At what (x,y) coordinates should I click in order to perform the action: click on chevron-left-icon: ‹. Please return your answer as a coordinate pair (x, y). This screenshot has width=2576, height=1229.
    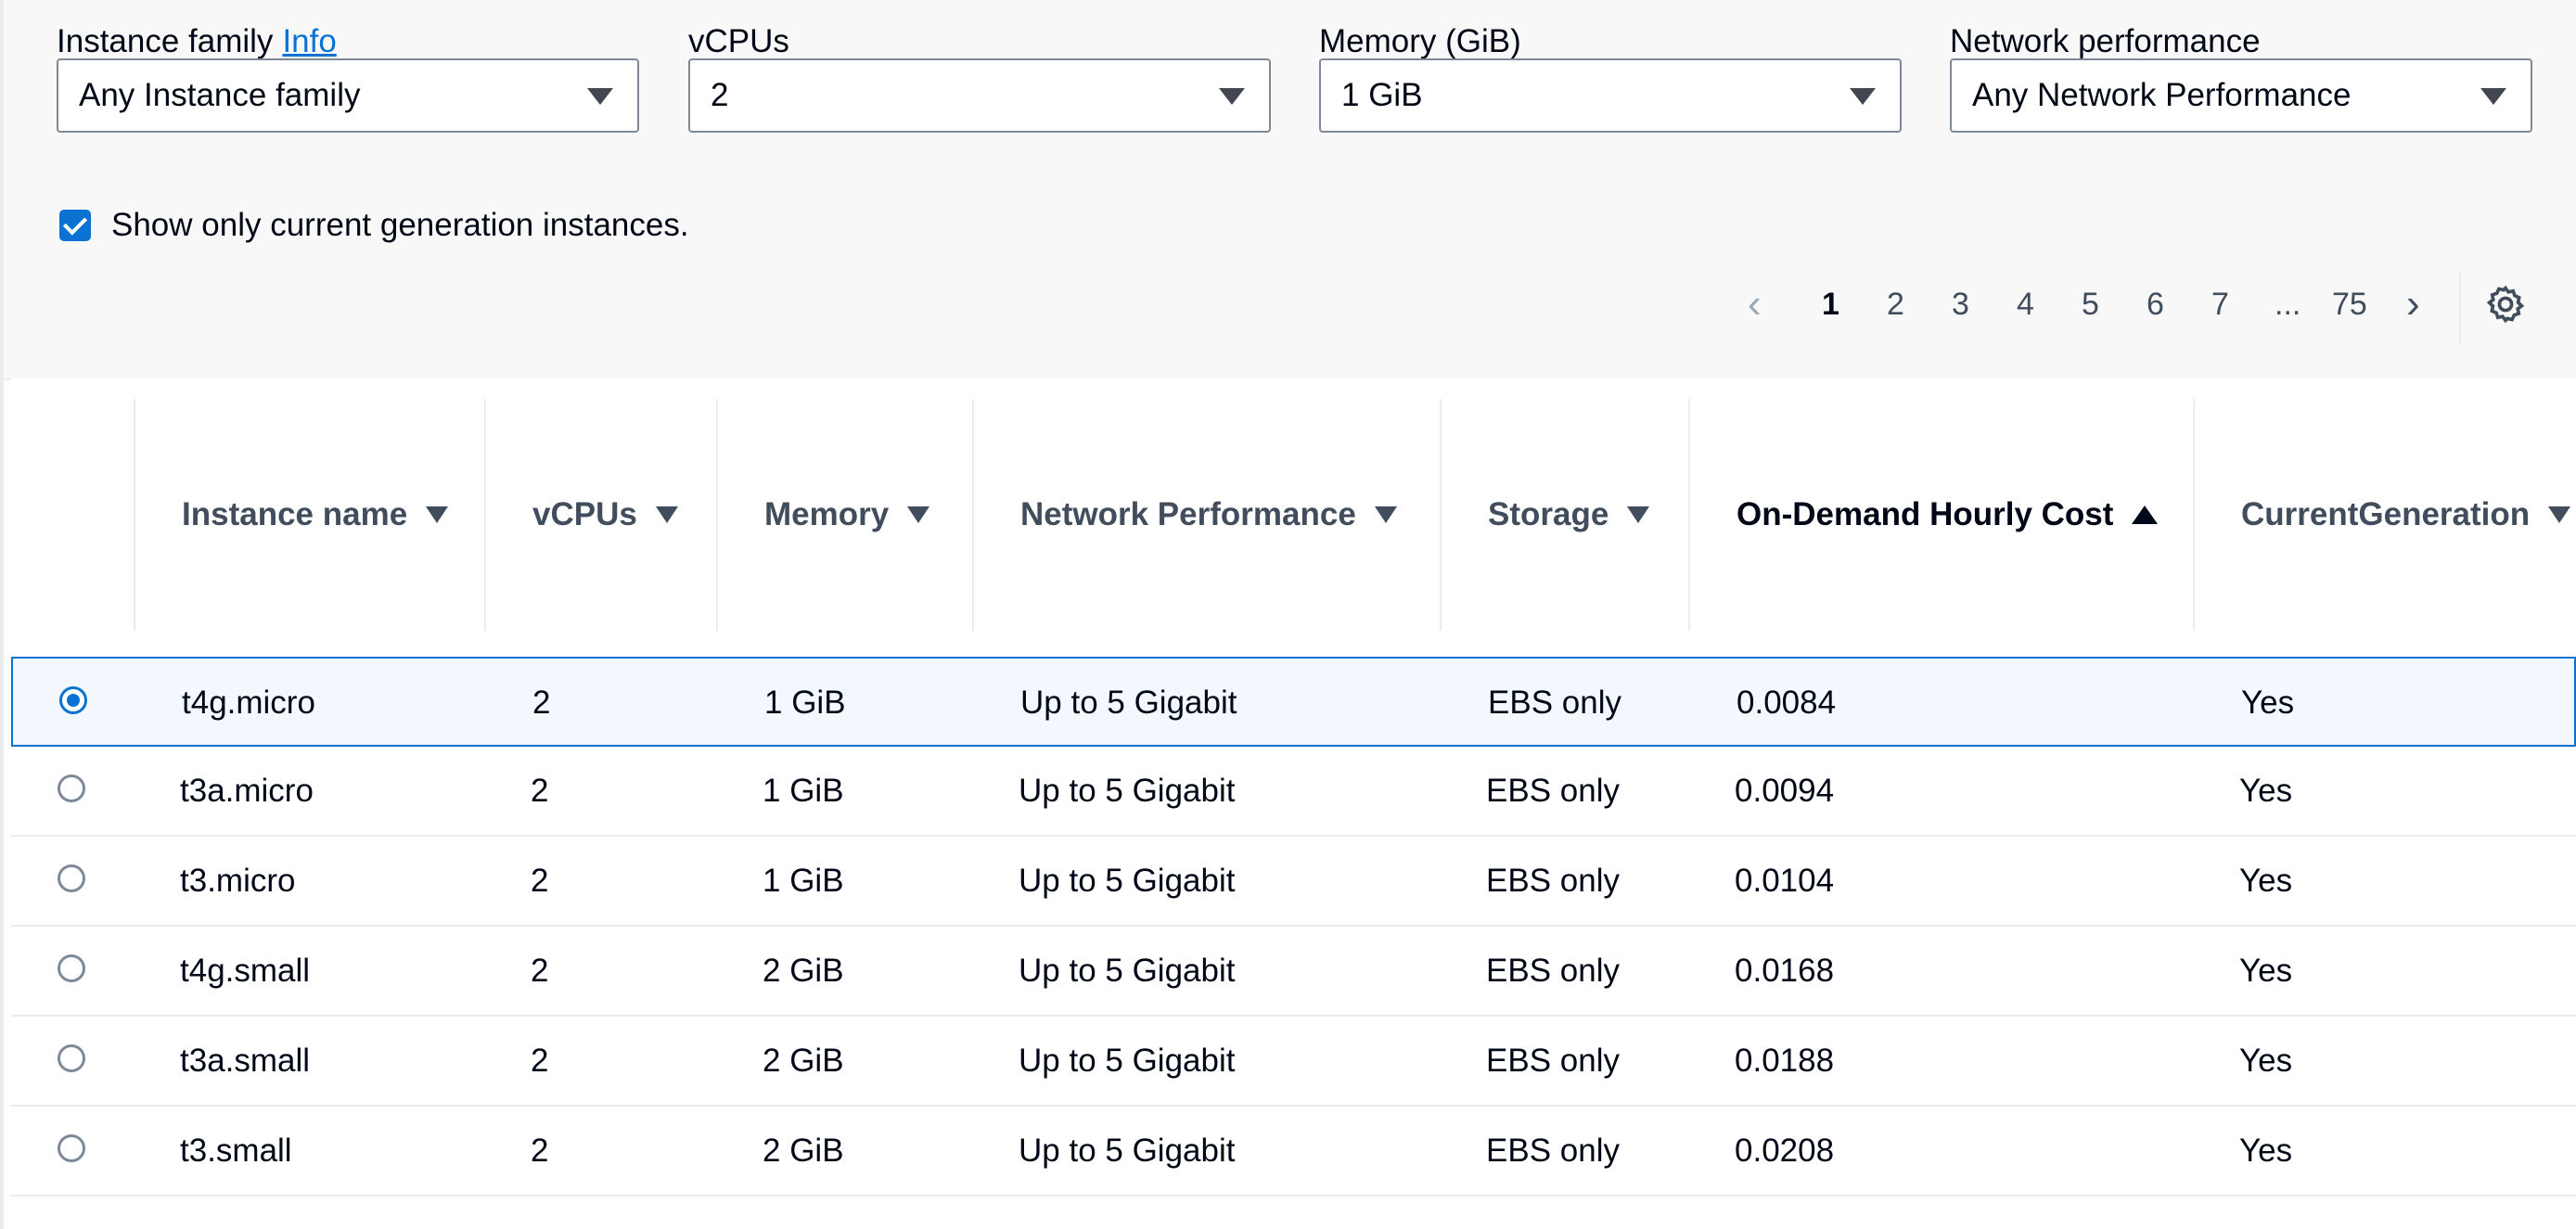
    Looking at the image, I should click on (1755, 304).